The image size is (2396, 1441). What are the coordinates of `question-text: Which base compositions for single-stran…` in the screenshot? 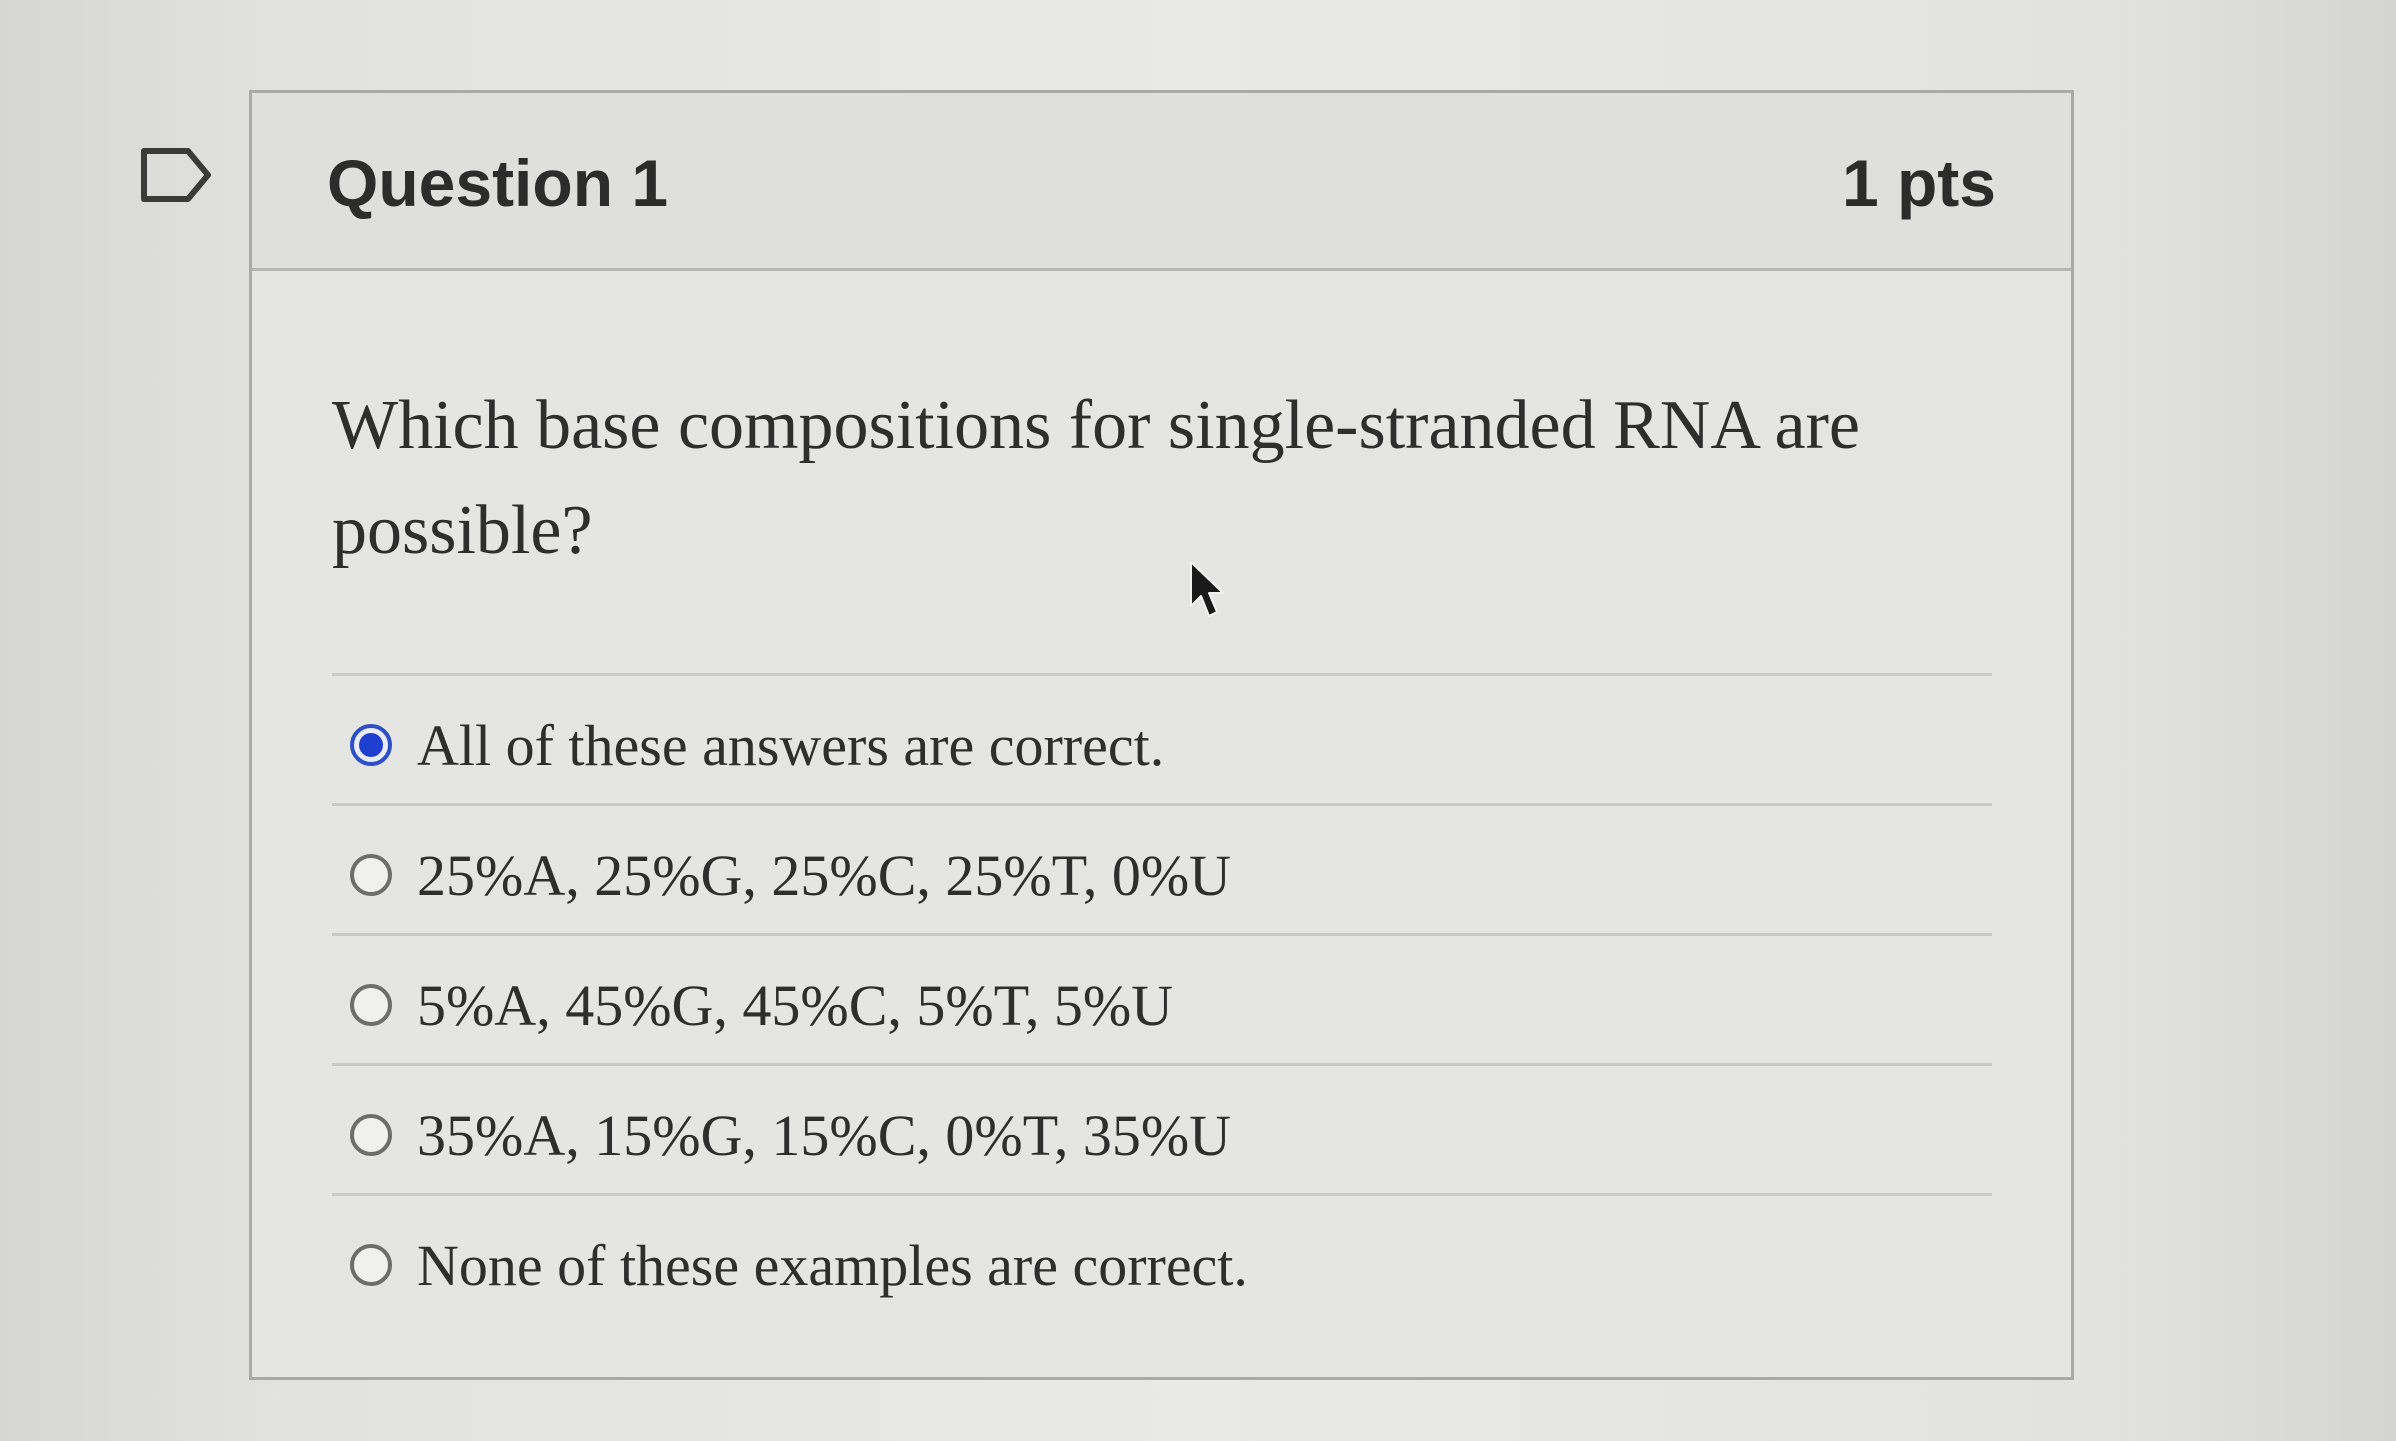 It's located at (1096, 478).